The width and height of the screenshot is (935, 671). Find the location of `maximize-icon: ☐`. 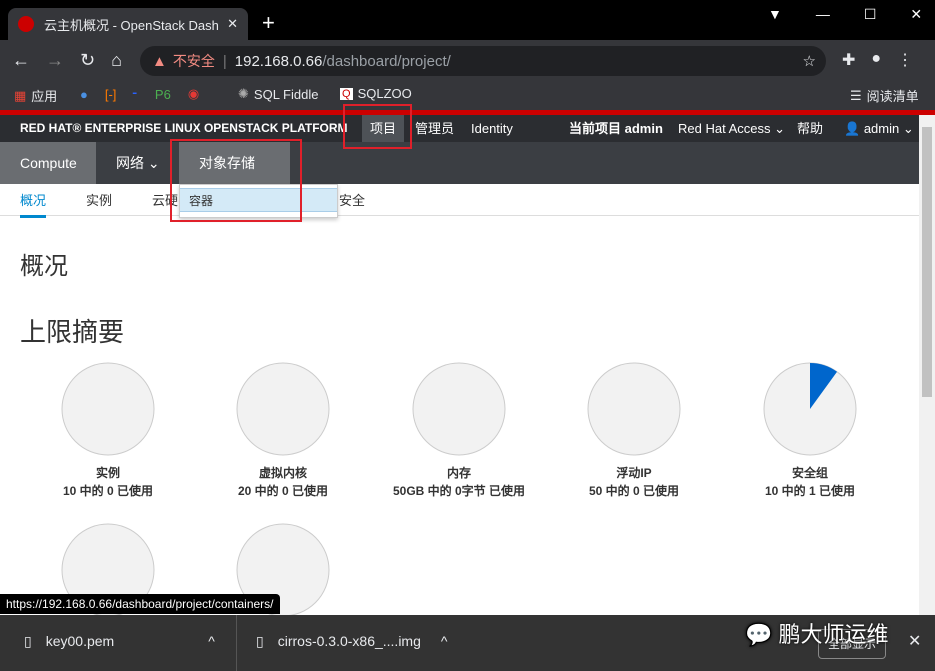

maximize-icon: ☐ is located at coordinates (870, 14).